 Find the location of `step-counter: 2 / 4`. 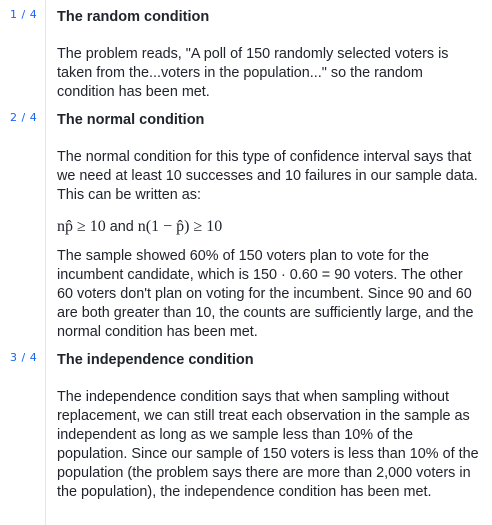

step-counter: 2 / 4 is located at coordinates (24, 117).